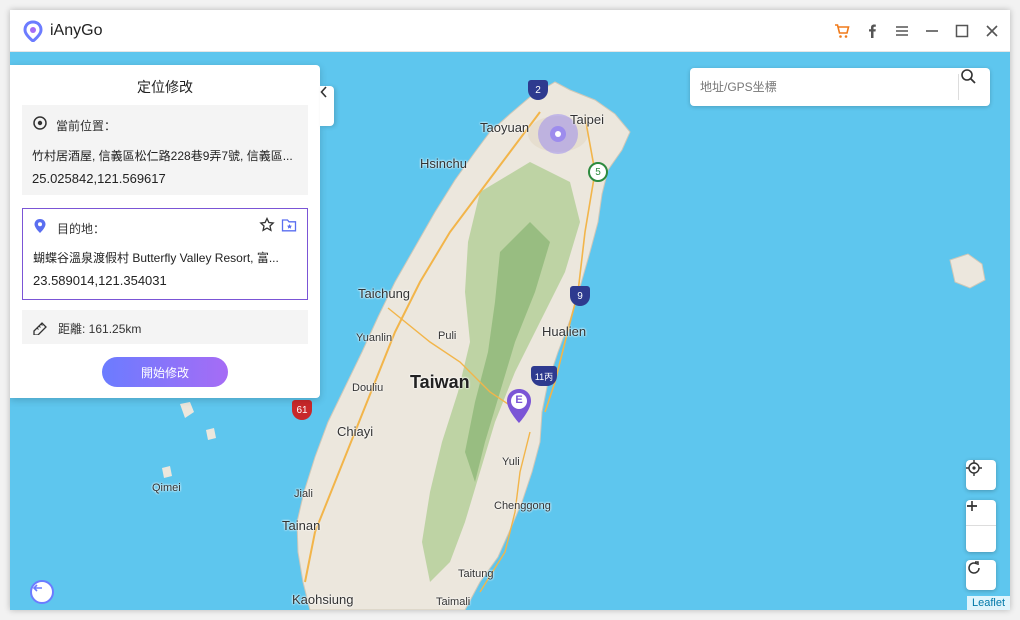  Describe the element at coordinates (988, 603) in the screenshot. I see `leaflet-attribution: Leaflet` at that location.